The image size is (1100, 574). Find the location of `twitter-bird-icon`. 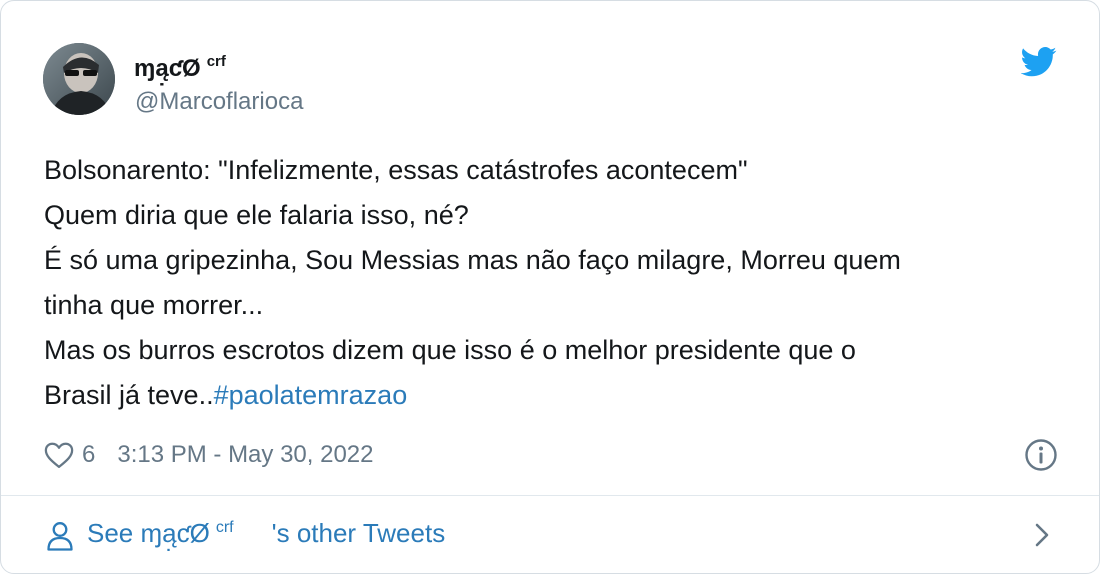

twitter-bird-icon is located at coordinates (1039, 62).